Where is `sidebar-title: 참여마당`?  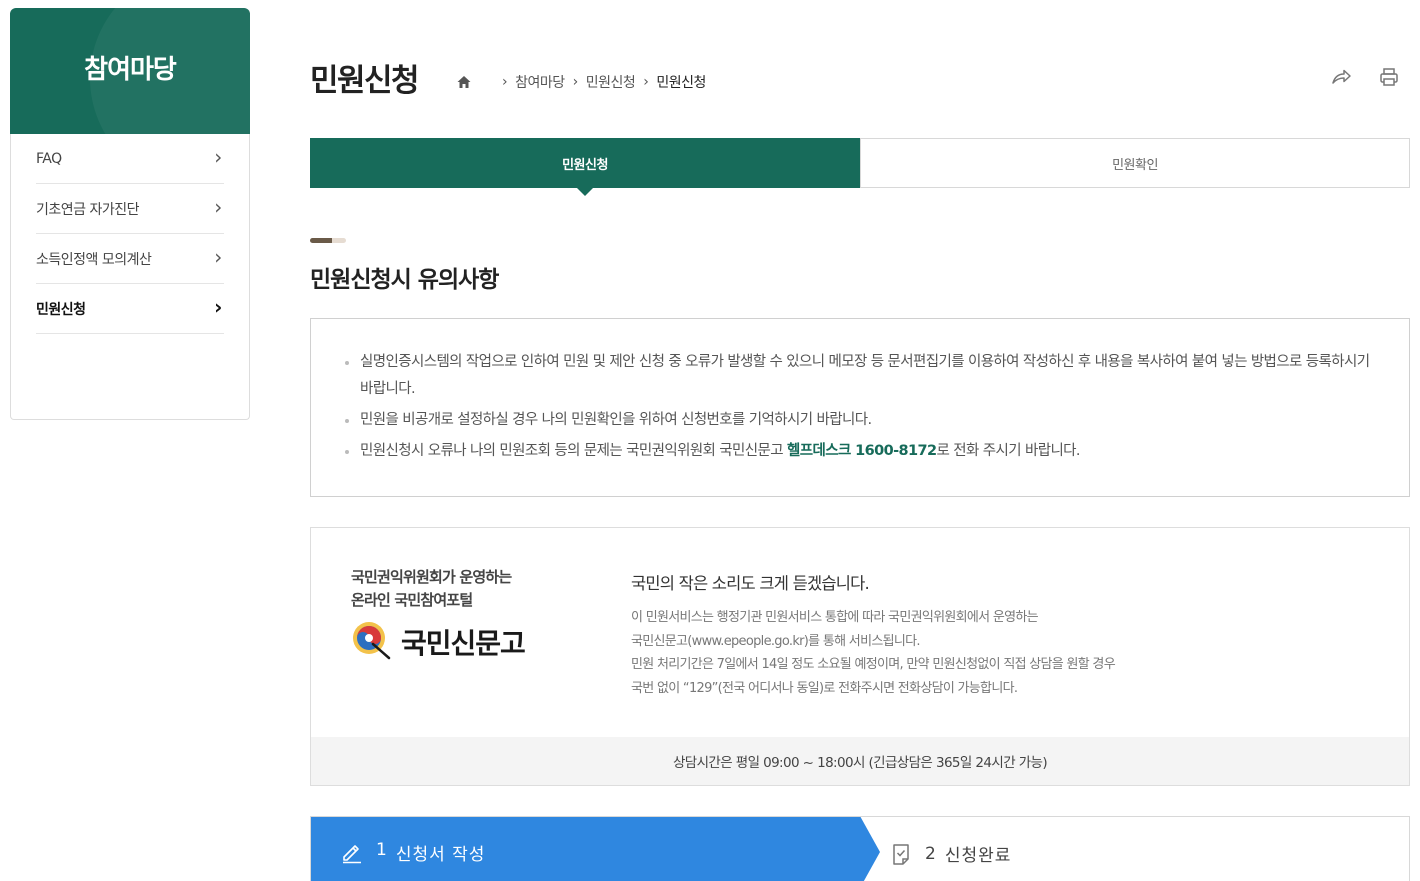
sidebar-title: 참여마당 is located at coordinates (130, 69).